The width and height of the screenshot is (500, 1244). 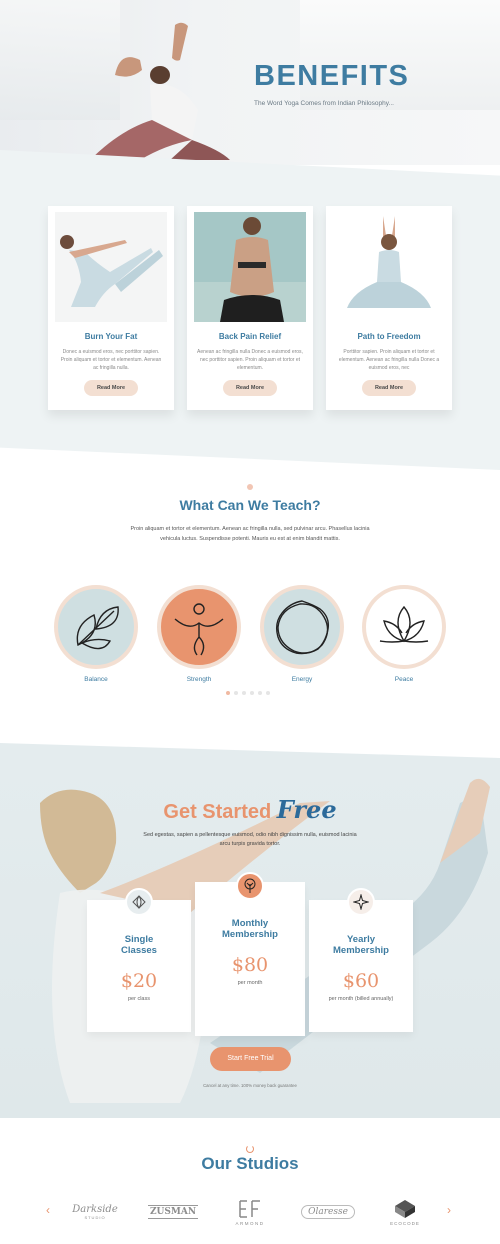 What do you see at coordinates (250, 336) in the screenshot?
I see `benefit-card-title: Back Pain Relief` at bounding box center [250, 336].